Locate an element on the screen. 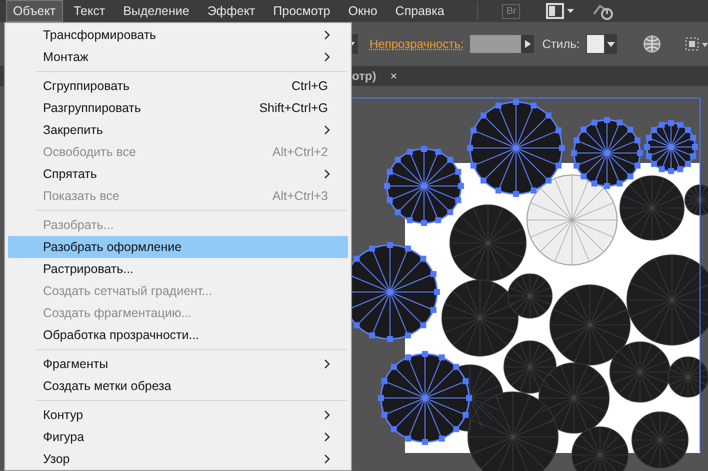  menu-bar-item: Окно is located at coordinates (362, 11).